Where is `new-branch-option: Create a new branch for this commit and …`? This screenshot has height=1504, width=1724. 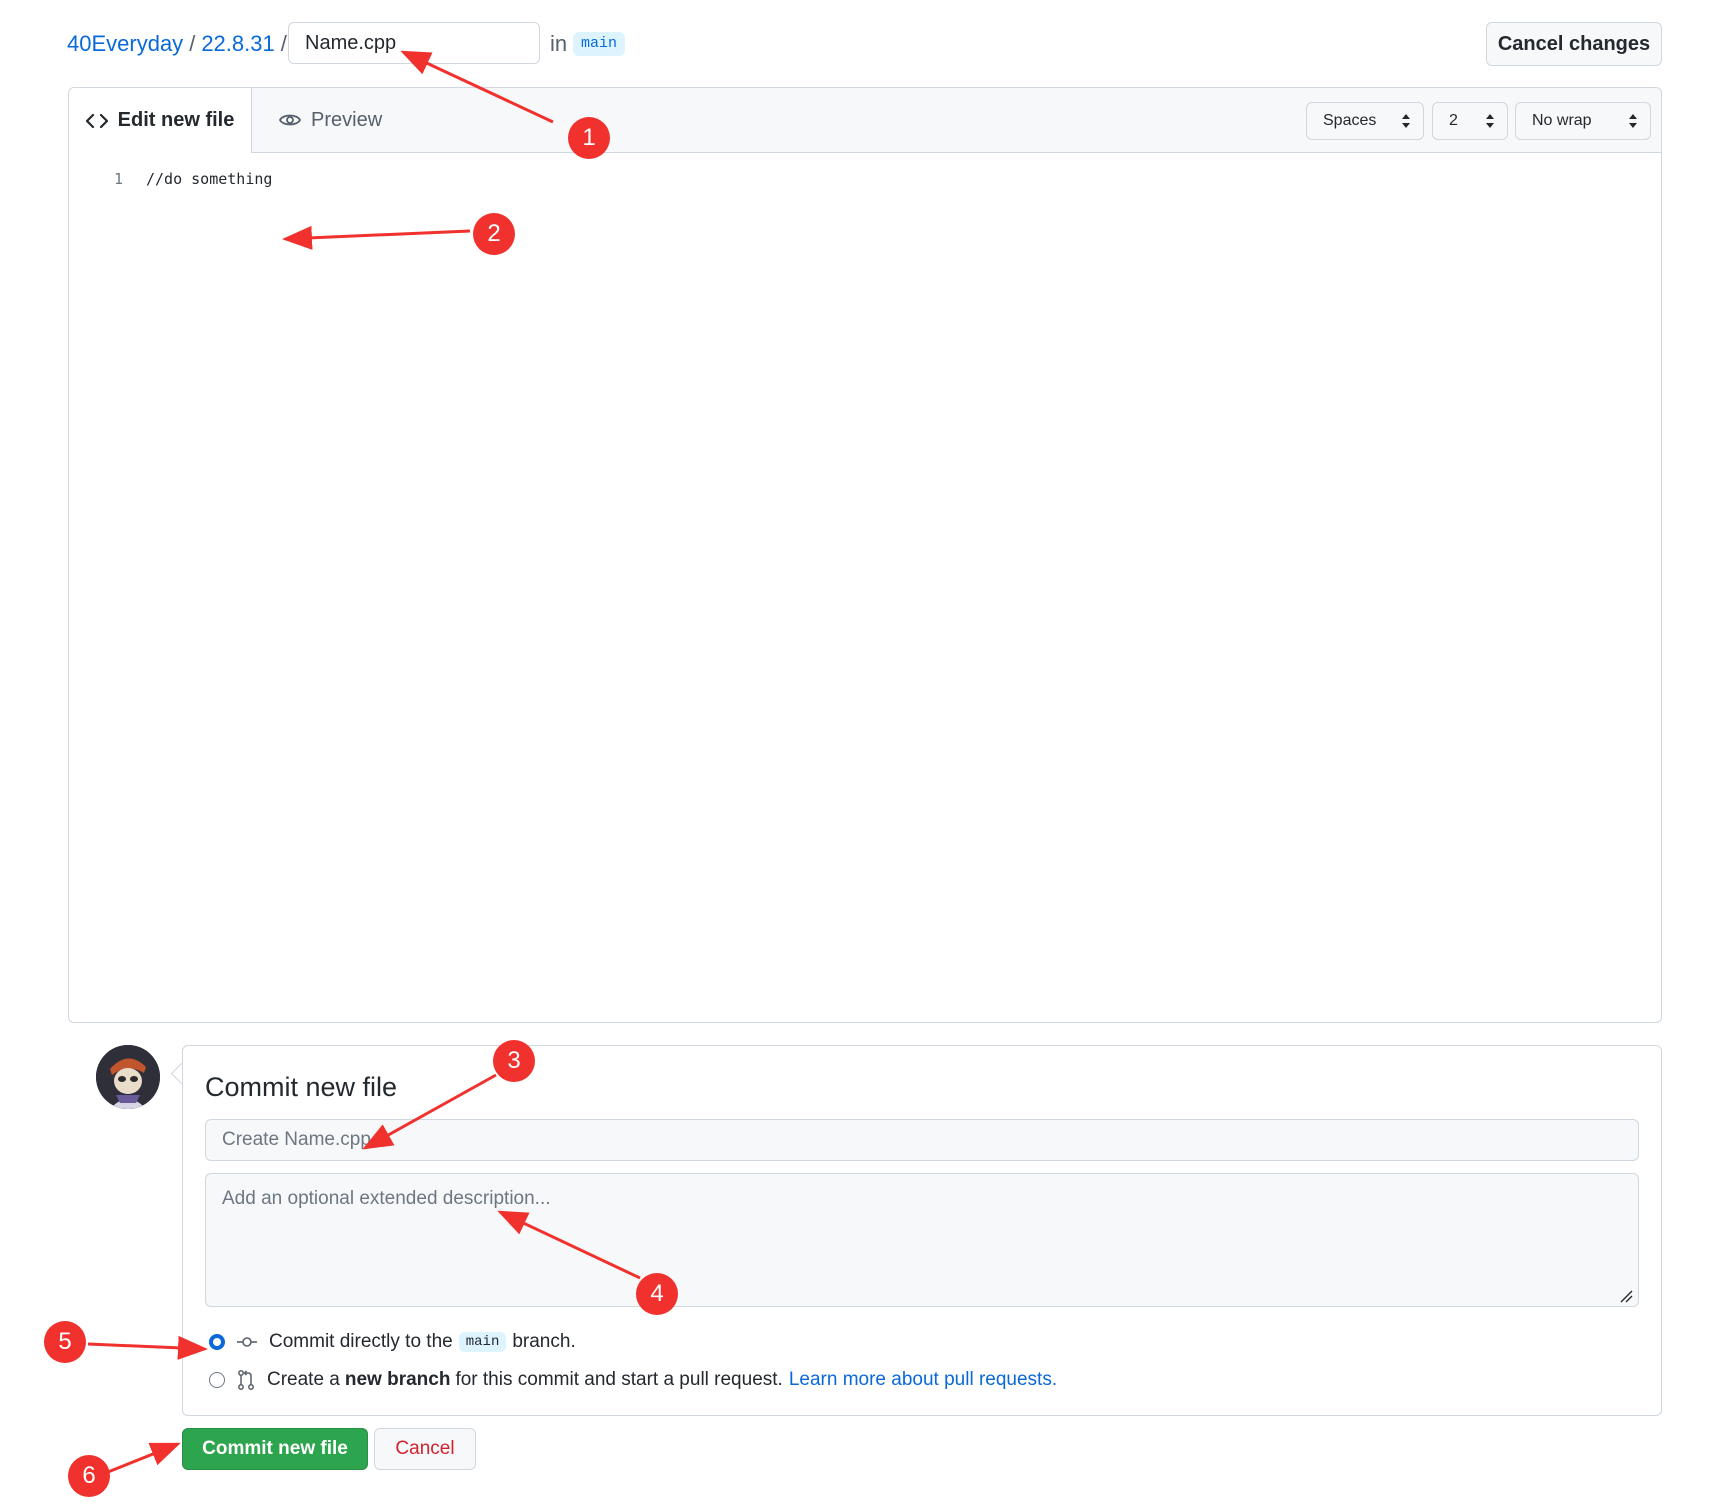 new-branch-option: Create a new branch for this commit and … is located at coordinates (633, 1380).